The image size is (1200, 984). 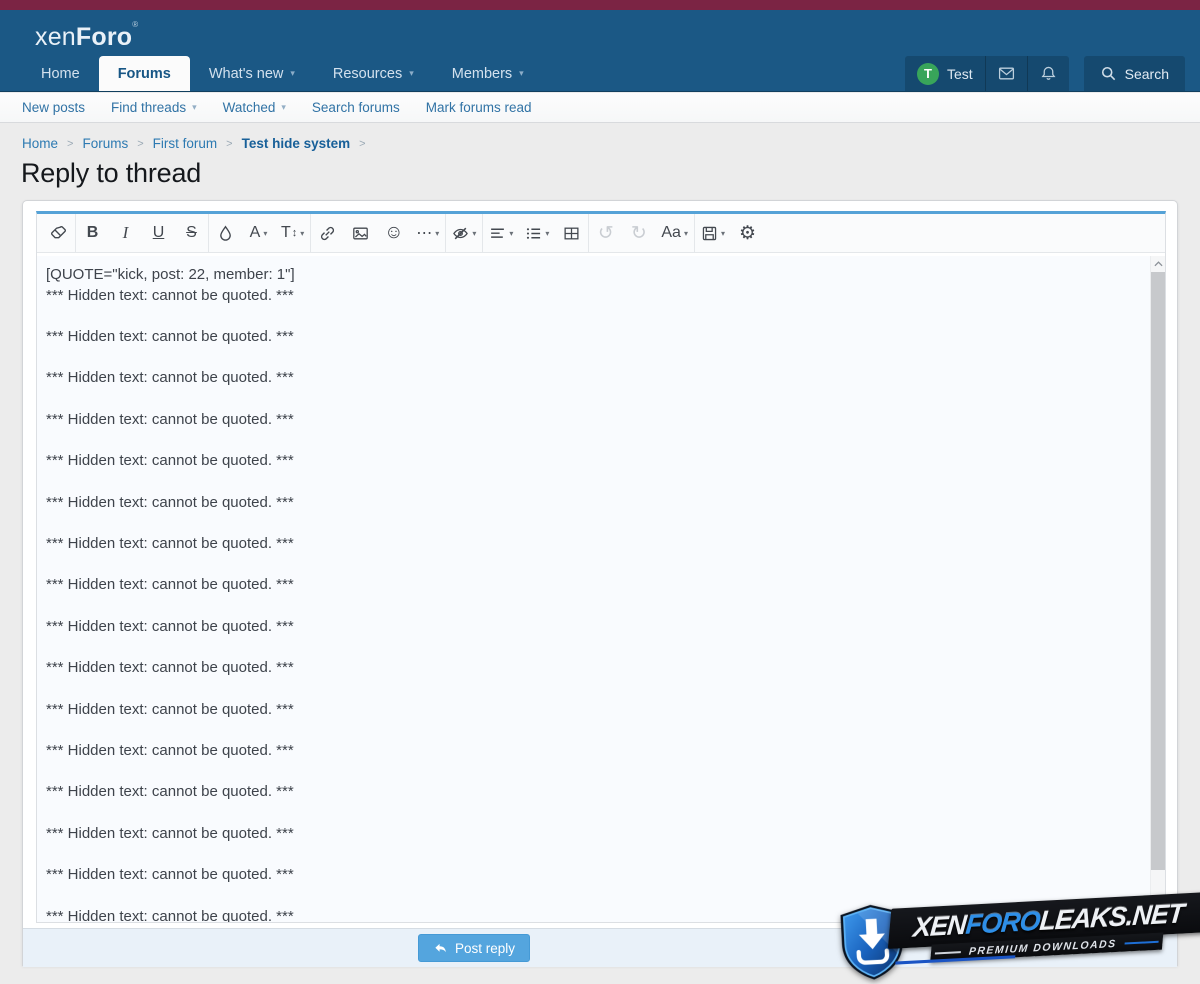 I want to click on bell-icon, so click(x=1048, y=73).